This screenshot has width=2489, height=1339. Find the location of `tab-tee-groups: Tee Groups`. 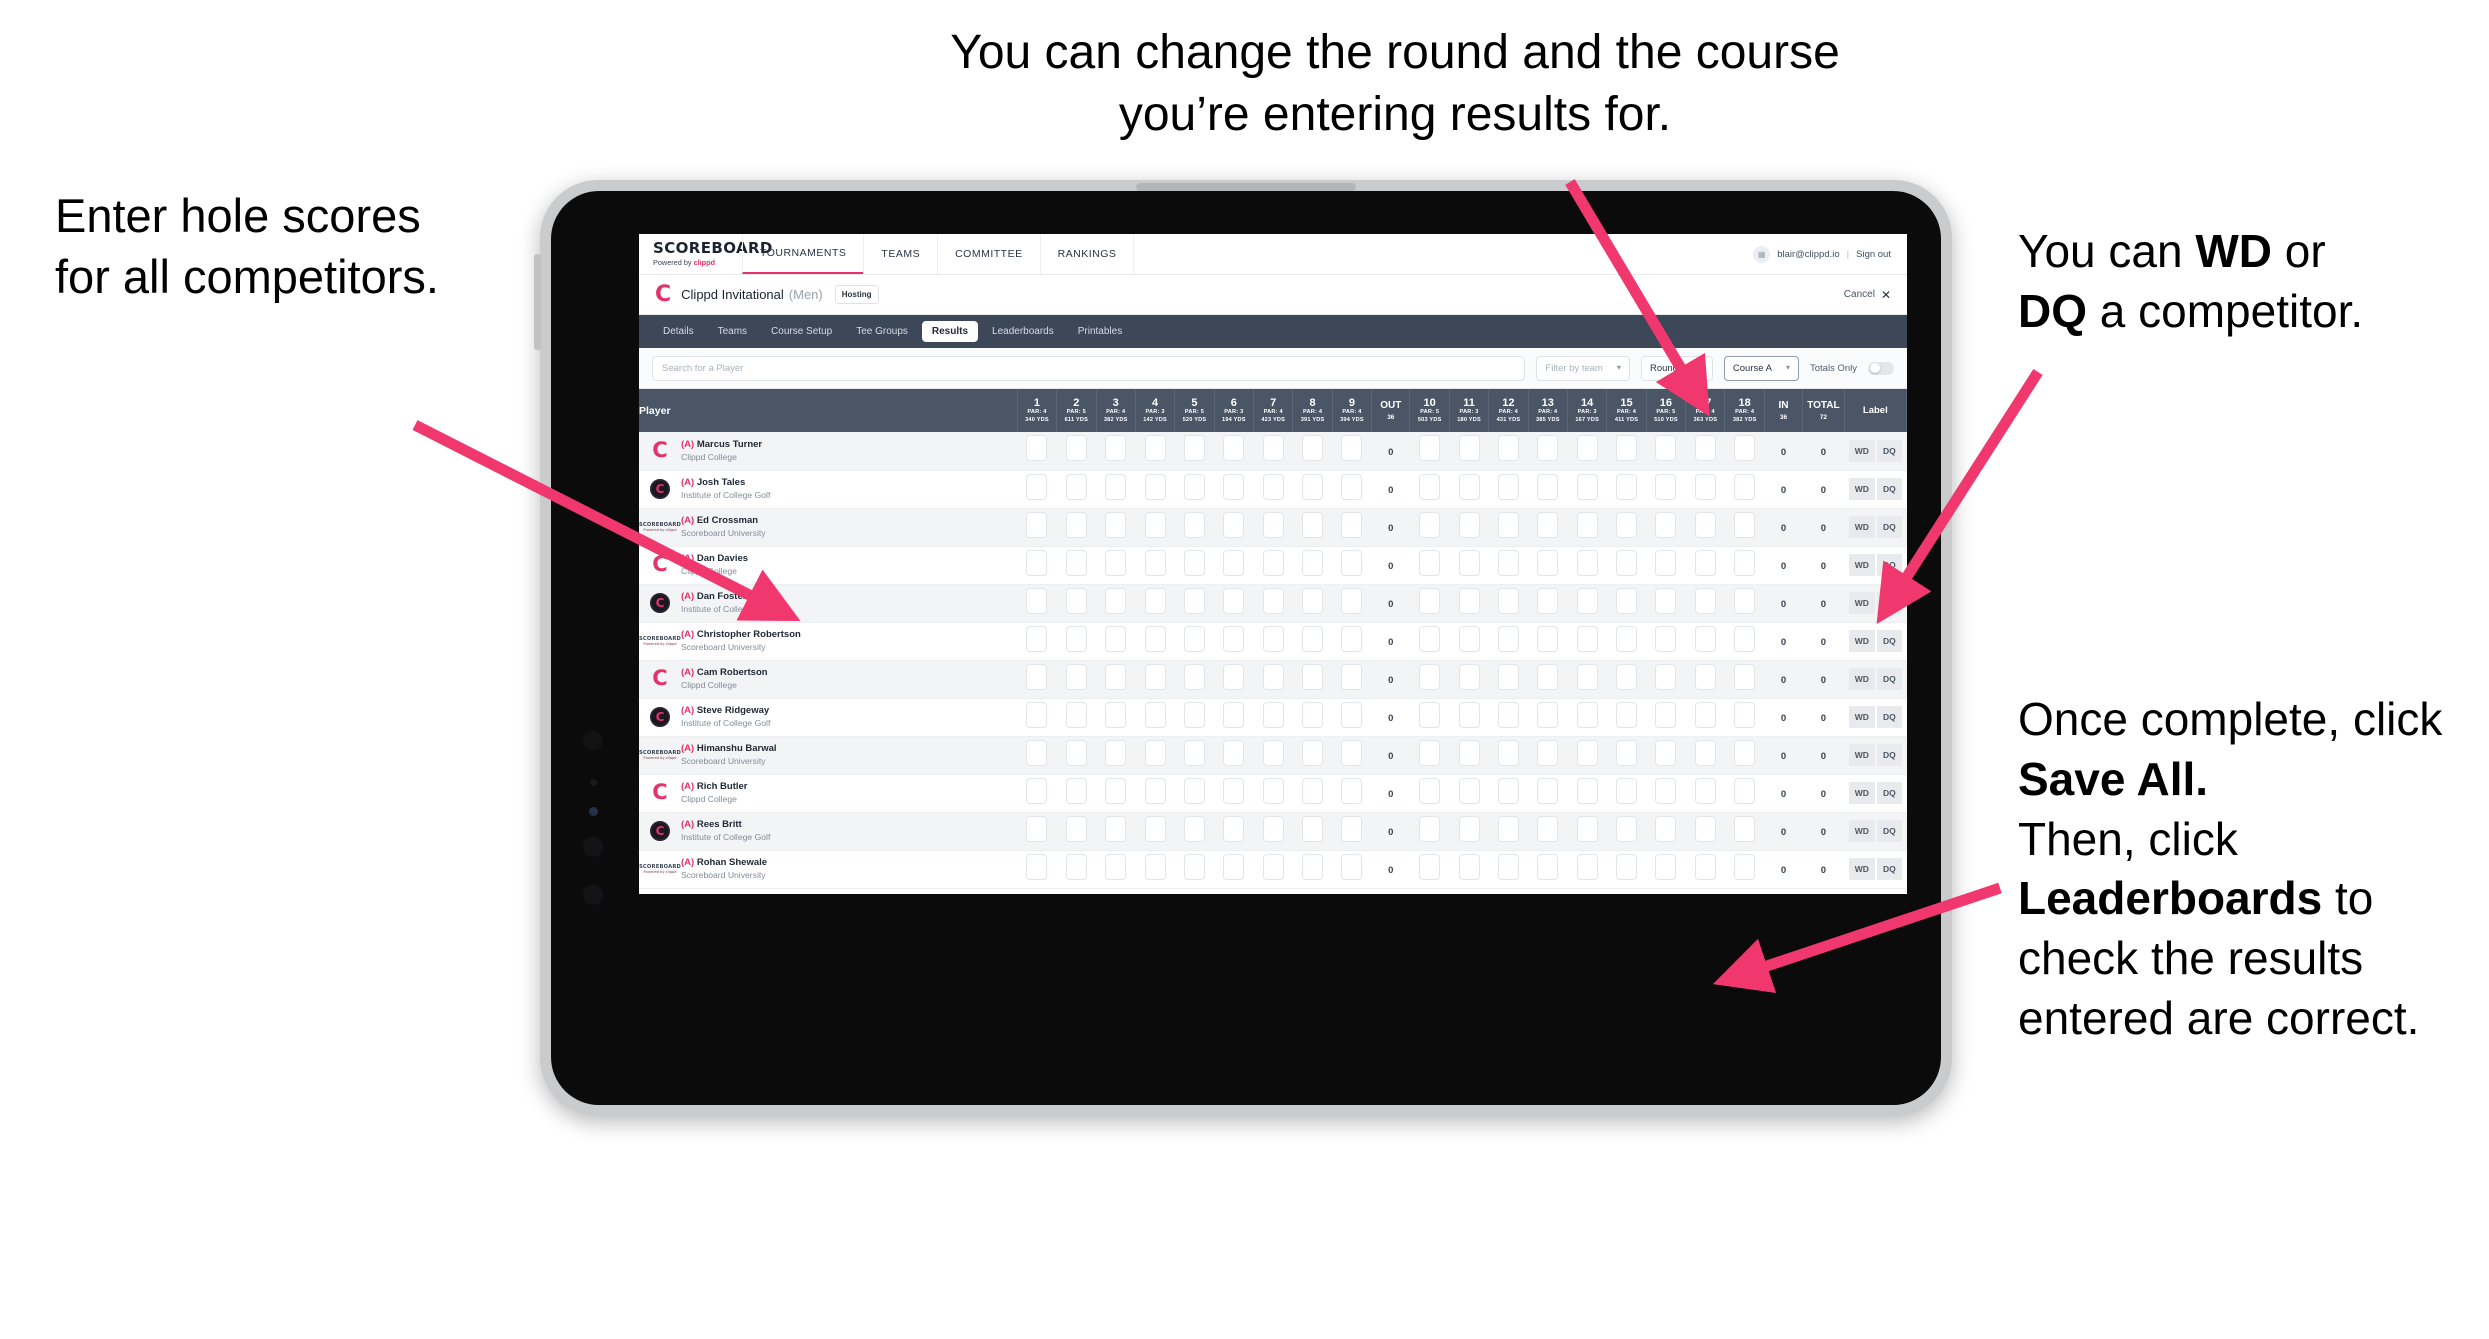

tab-tee-groups: Tee Groups is located at coordinates (882, 331).